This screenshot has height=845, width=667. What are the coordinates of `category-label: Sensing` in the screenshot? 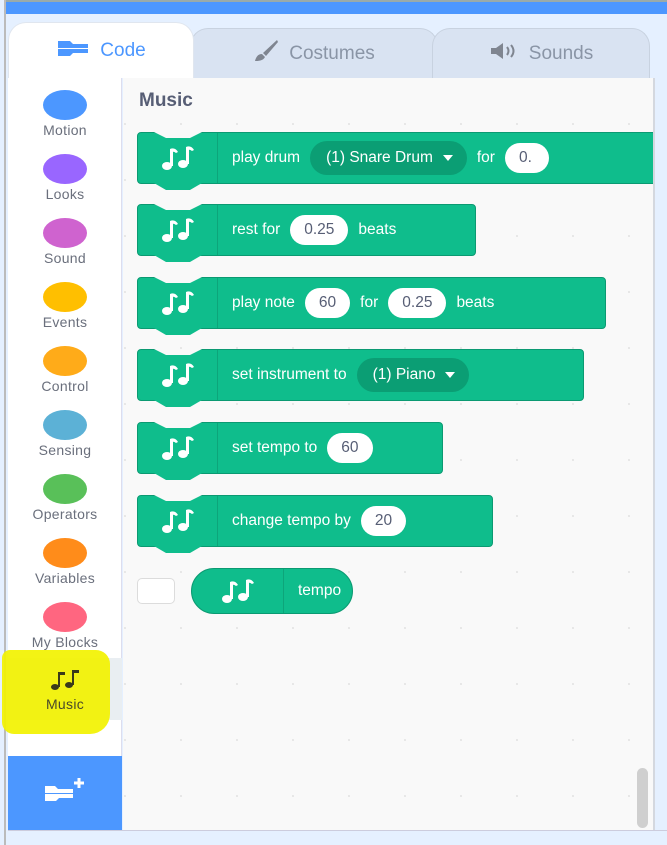 It's located at (65, 450).